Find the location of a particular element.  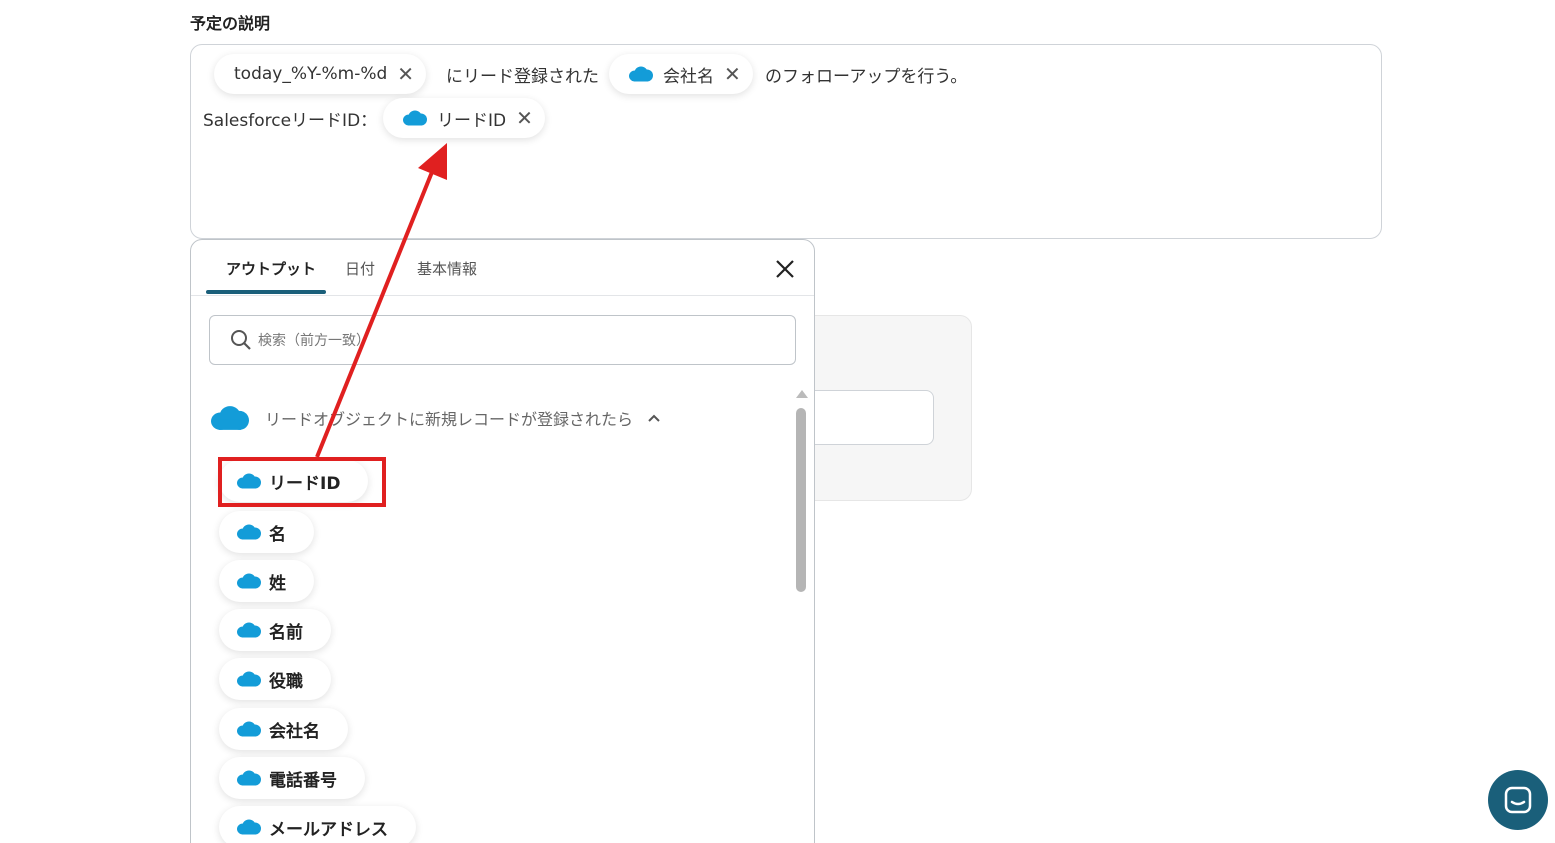

annotation-highlight-box is located at coordinates (302, 482).